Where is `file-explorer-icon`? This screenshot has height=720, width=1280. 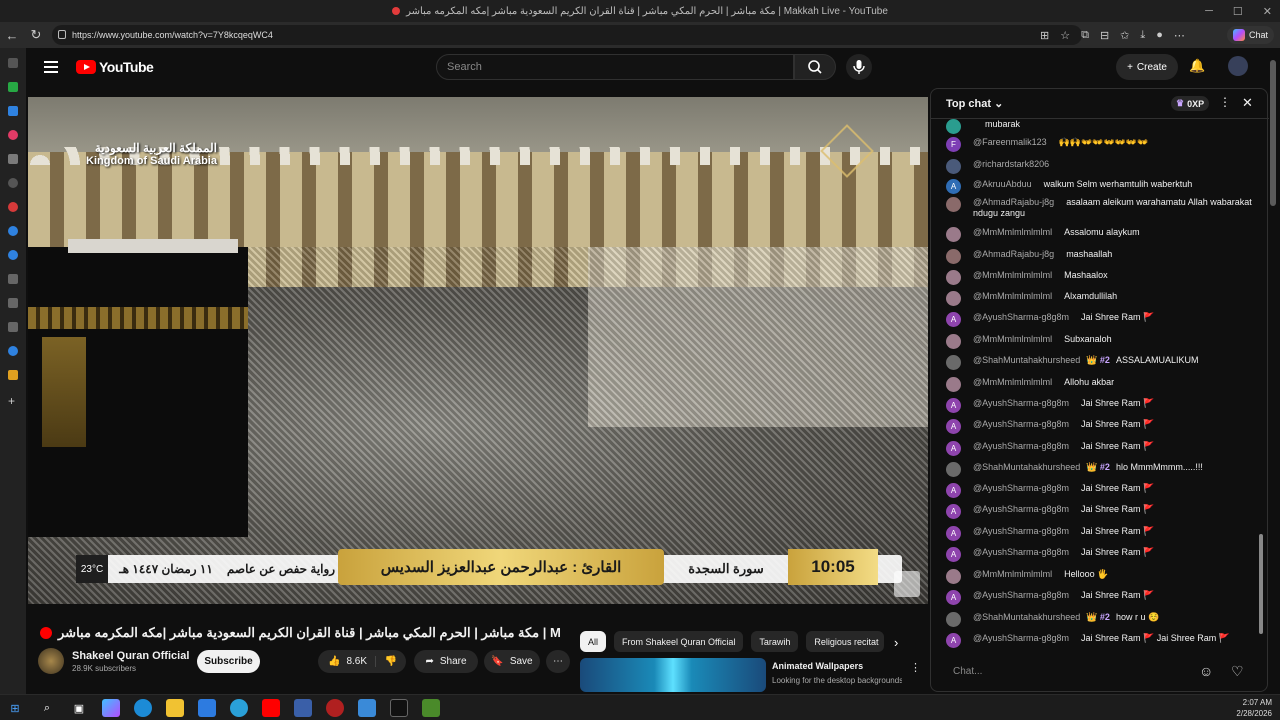 file-explorer-icon is located at coordinates (175, 708).